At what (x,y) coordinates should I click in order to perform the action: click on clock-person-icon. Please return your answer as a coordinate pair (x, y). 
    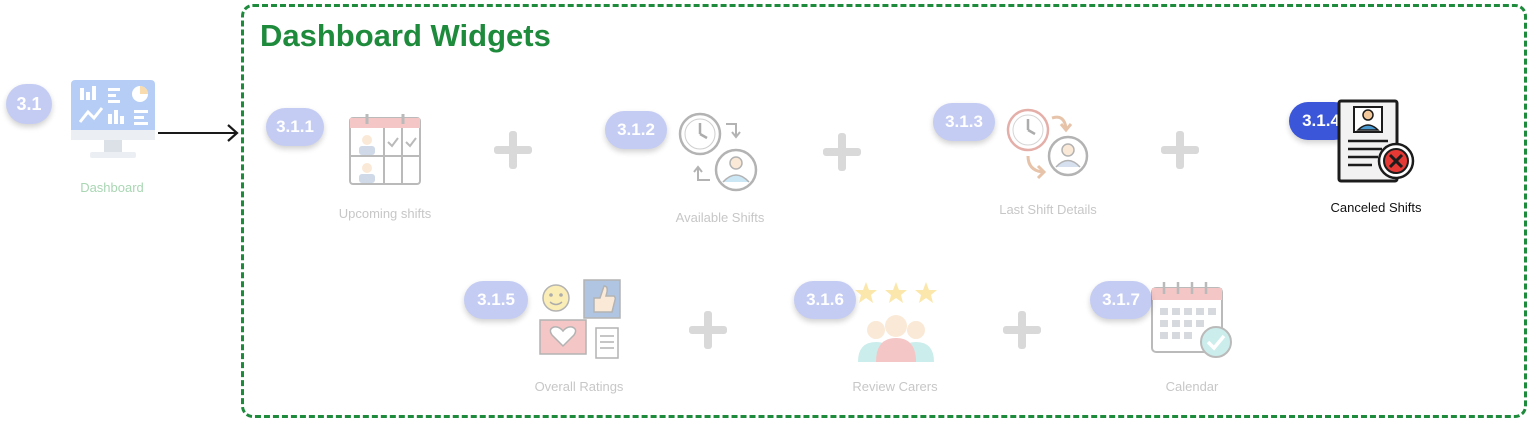
    Looking at the image, I should click on (718, 152).